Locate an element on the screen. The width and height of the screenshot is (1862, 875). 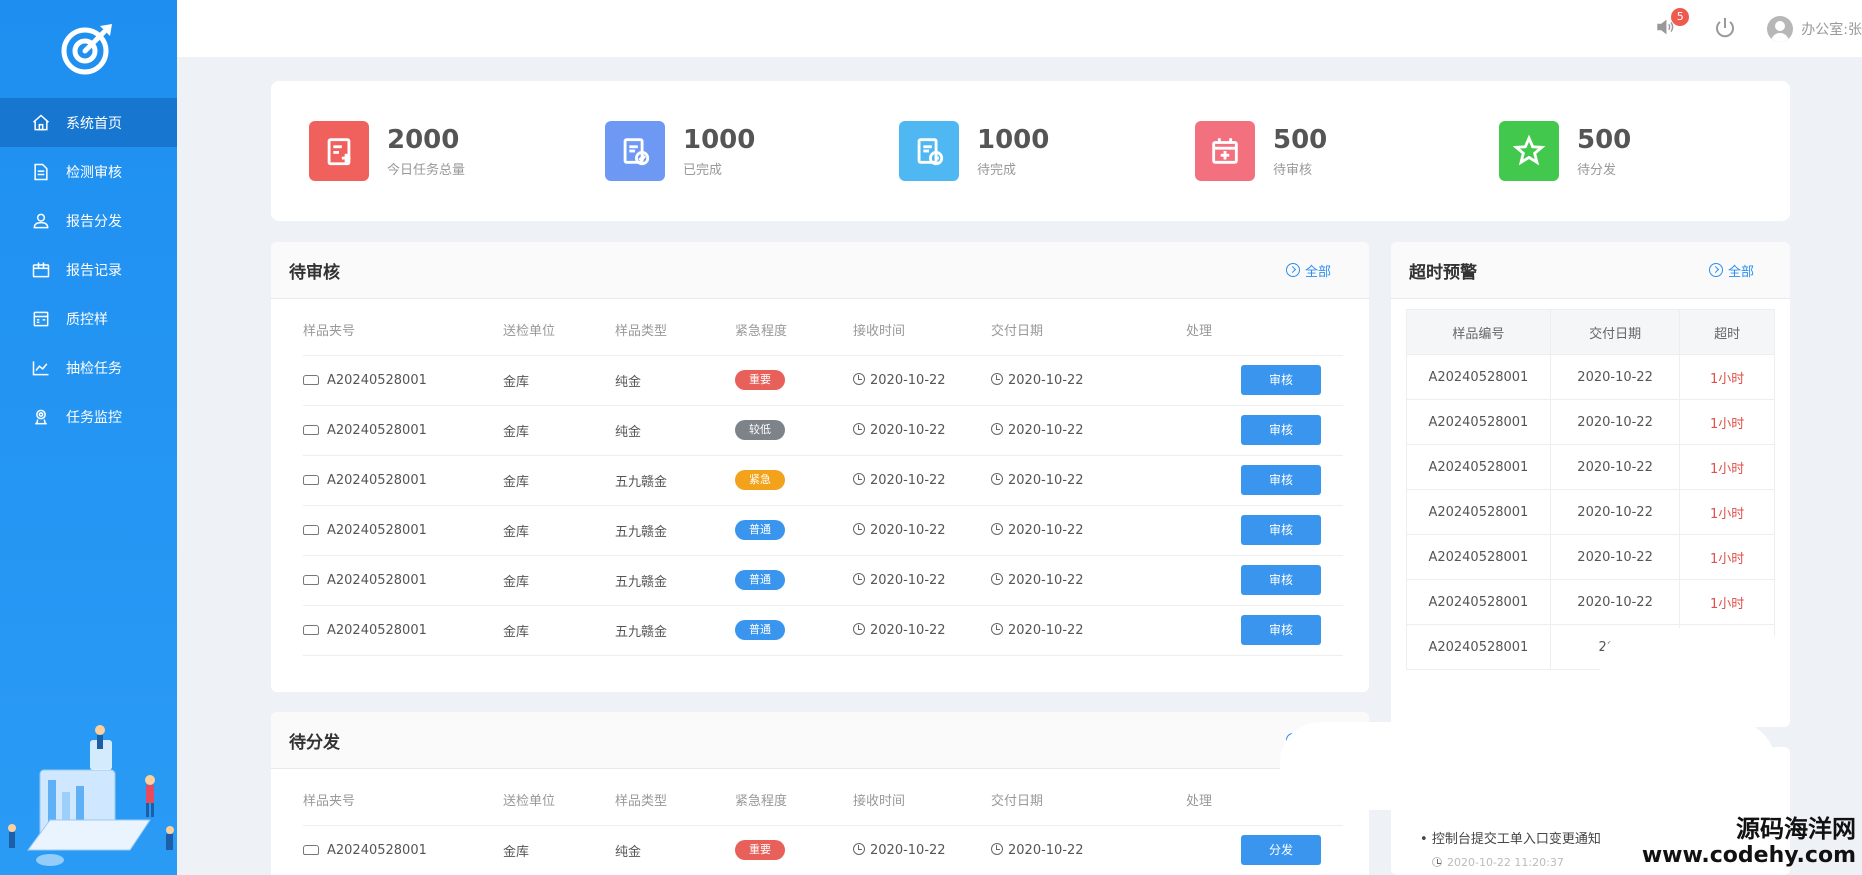
overtime-more-link: 全部 is located at coordinates (1731, 270).